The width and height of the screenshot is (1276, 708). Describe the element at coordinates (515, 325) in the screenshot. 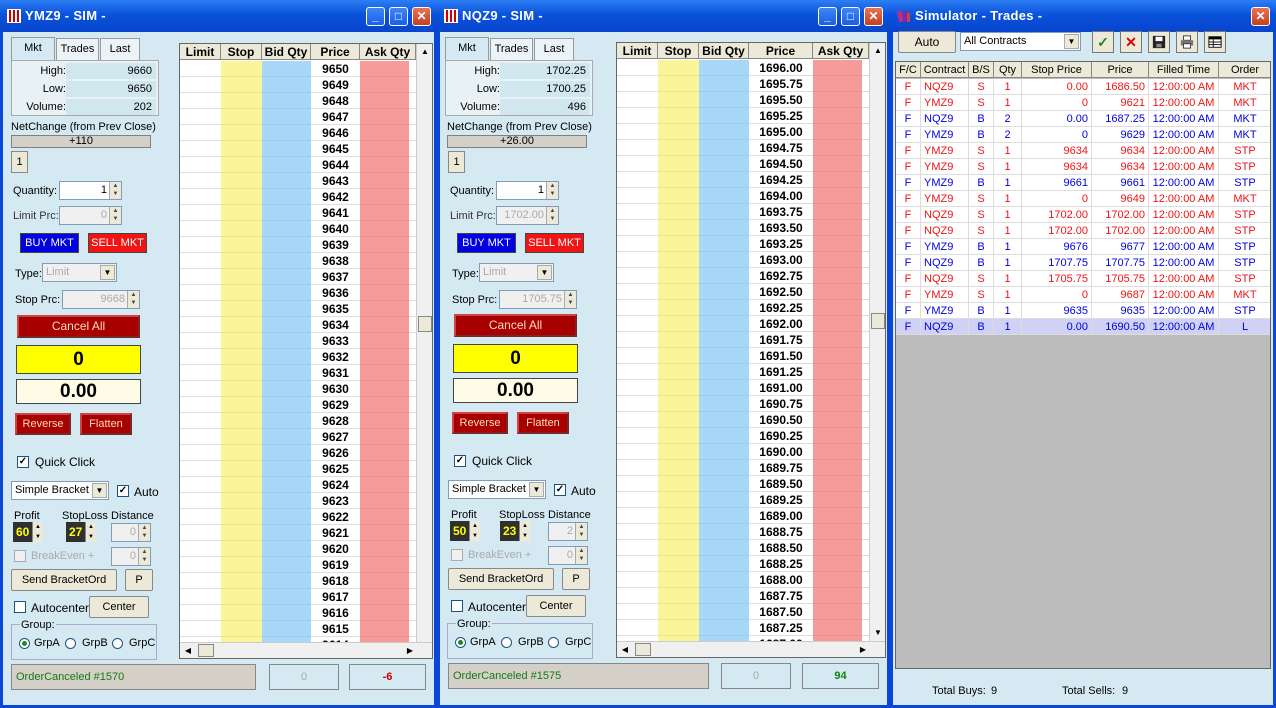

I see `cancel-all-button: Cancel All` at that location.